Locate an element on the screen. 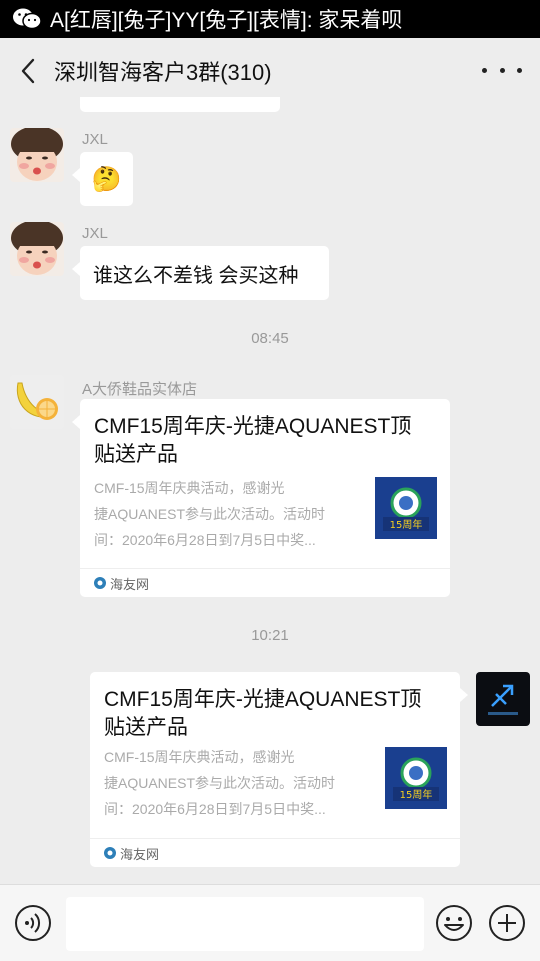 Image resolution: width=540 pixels, height=961 pixels. message-bubble: 🤔 is located at coordinates (102, 179).